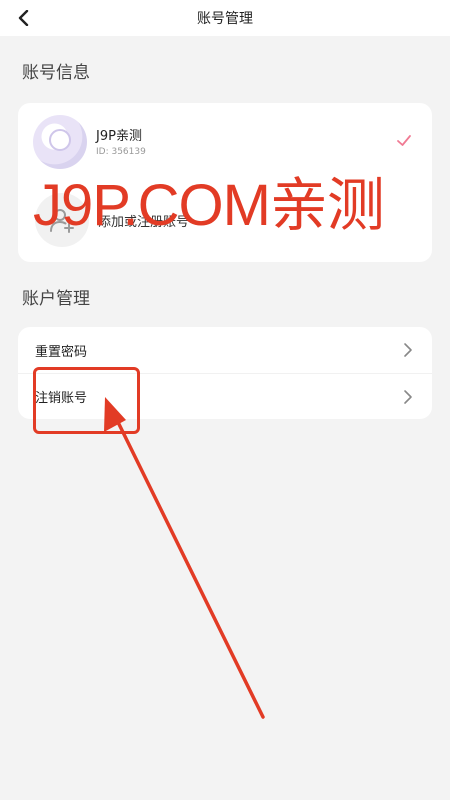 Image resolution: width=450 pixels, height=800 pixels. What do you see at coordinates (225, 350) in the screenshot?
I see `reset-password-item: 重置密码` at bounding box center [225, 350].